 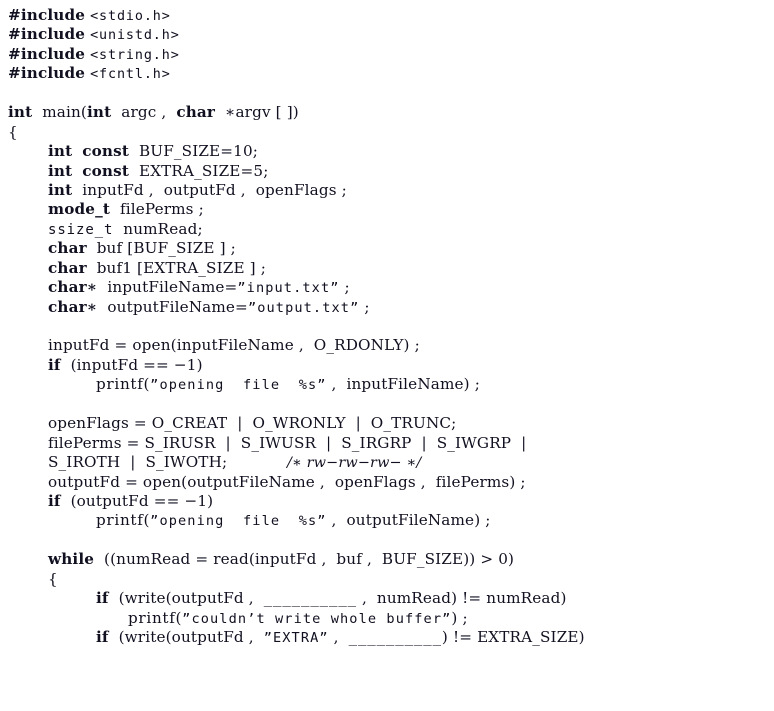 I want to click on code-token-id: ) ;, so click(x=459, y=617).